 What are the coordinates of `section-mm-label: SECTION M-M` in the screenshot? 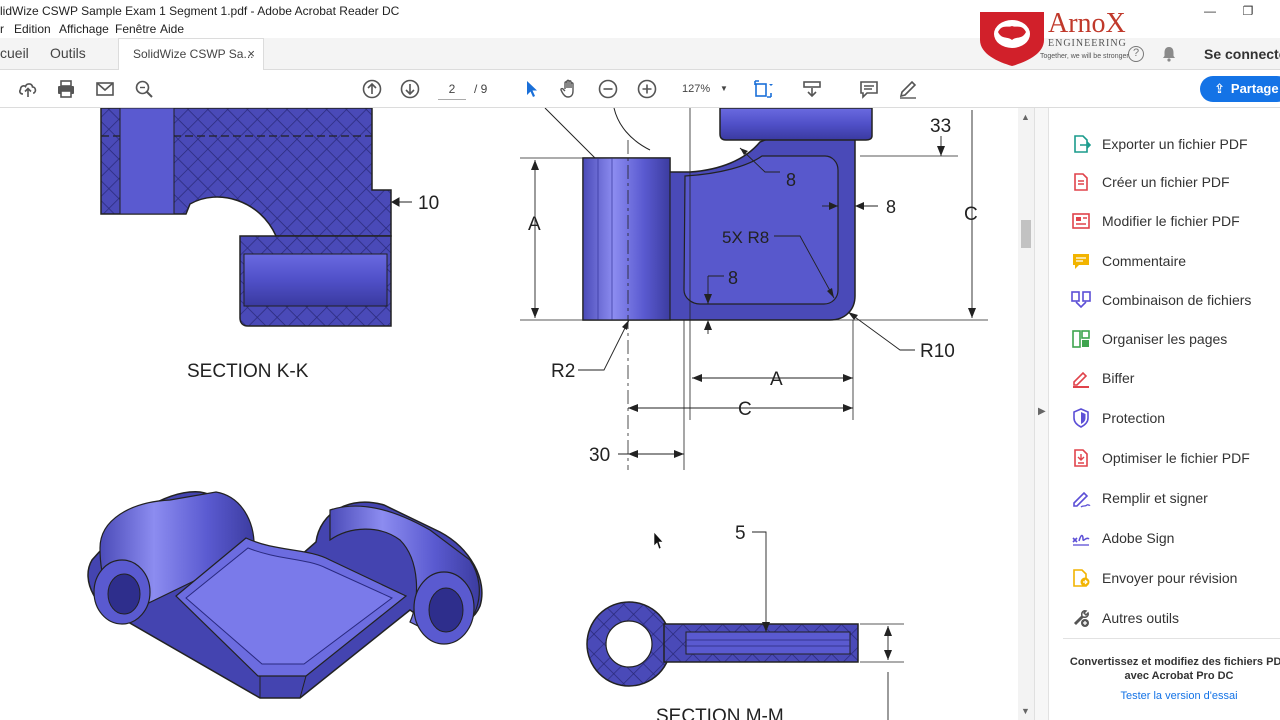 It's located at (720, 713).